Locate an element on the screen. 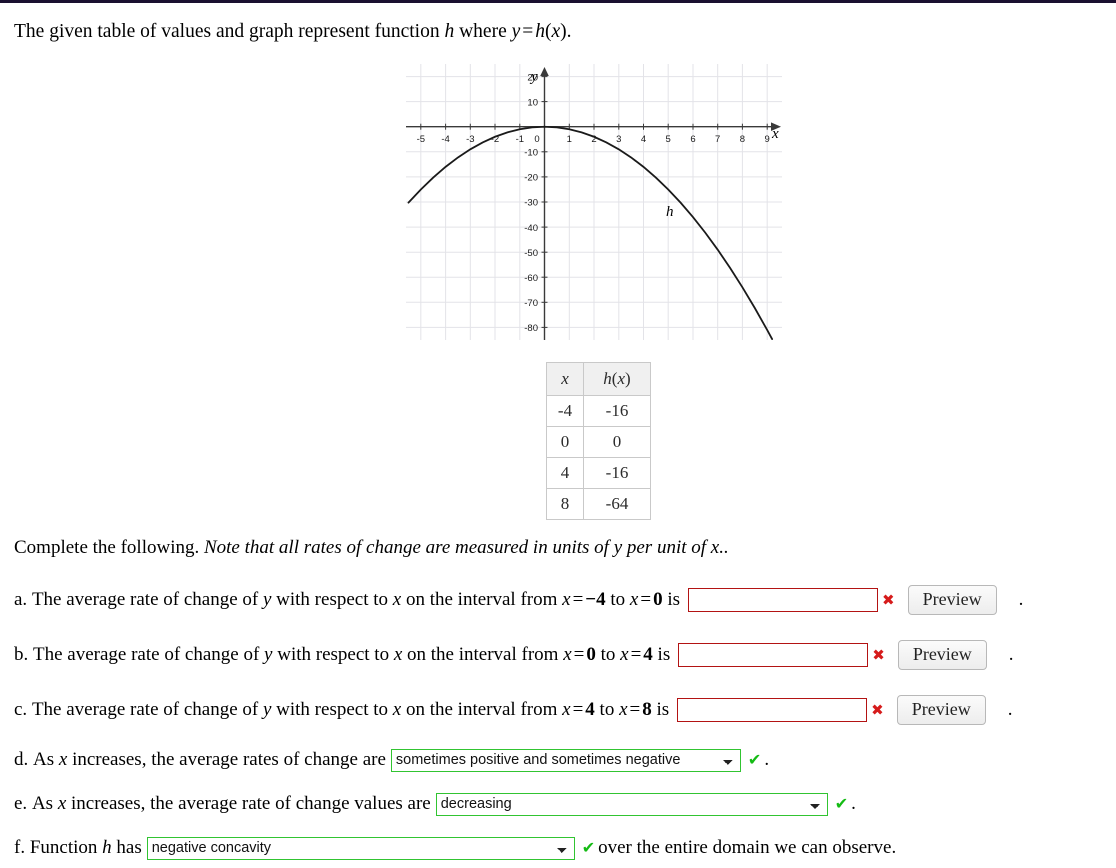  question-b-text-4: is is located at coordinates (661, 654).